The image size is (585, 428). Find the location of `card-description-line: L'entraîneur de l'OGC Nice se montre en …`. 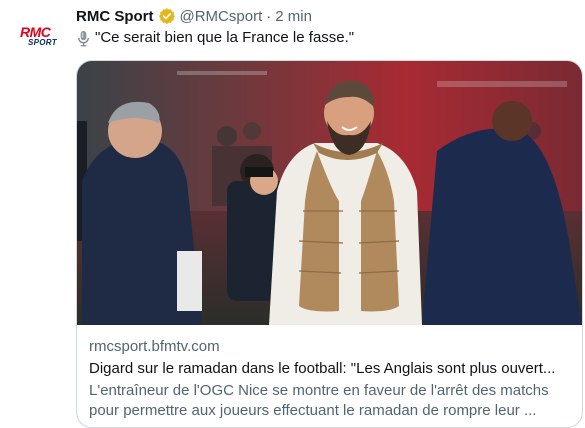

card-description-line: L'entraîneur de l'OGC Nice se montre en … is located at coordinates (319, 390).